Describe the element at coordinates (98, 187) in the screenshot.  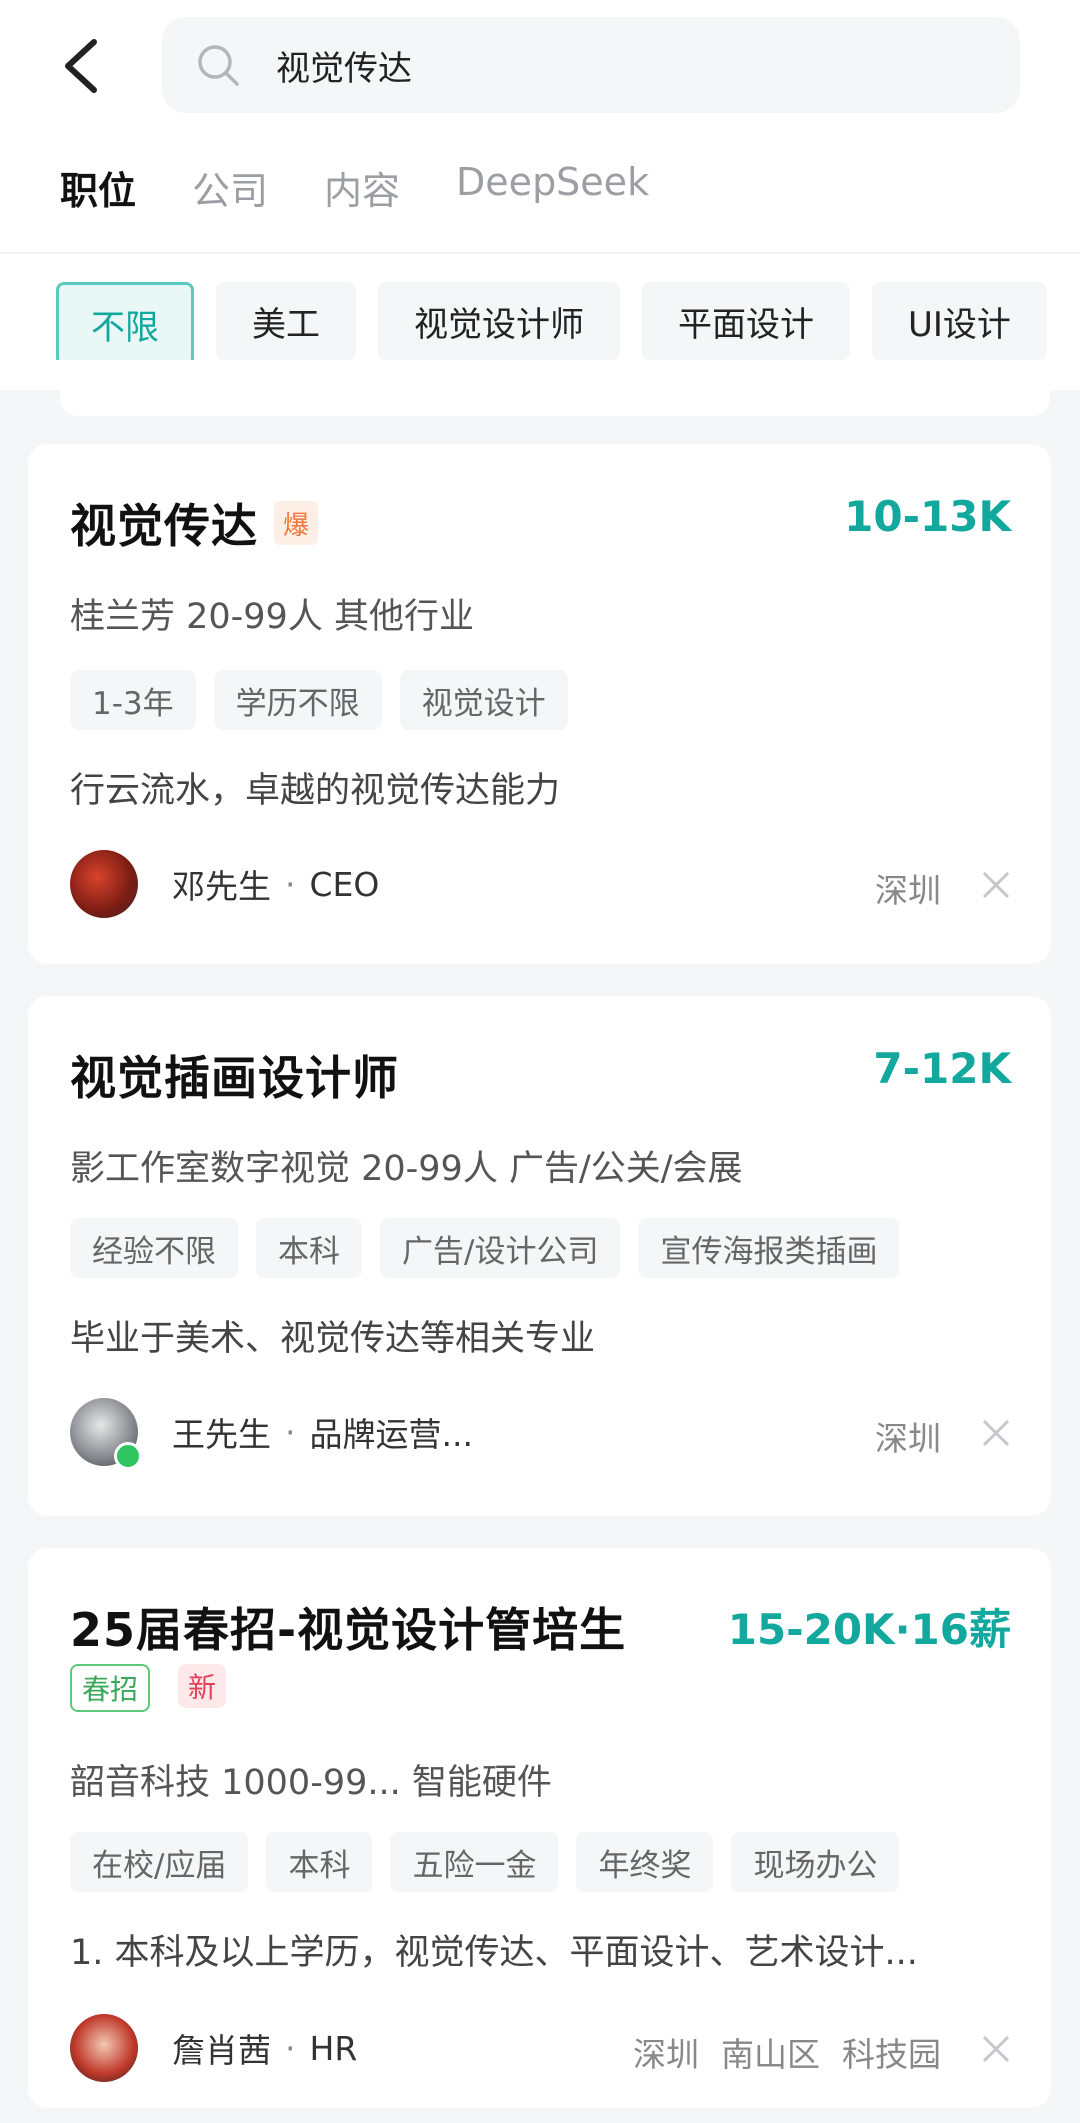
I see `tab-position: 职位` at that location.